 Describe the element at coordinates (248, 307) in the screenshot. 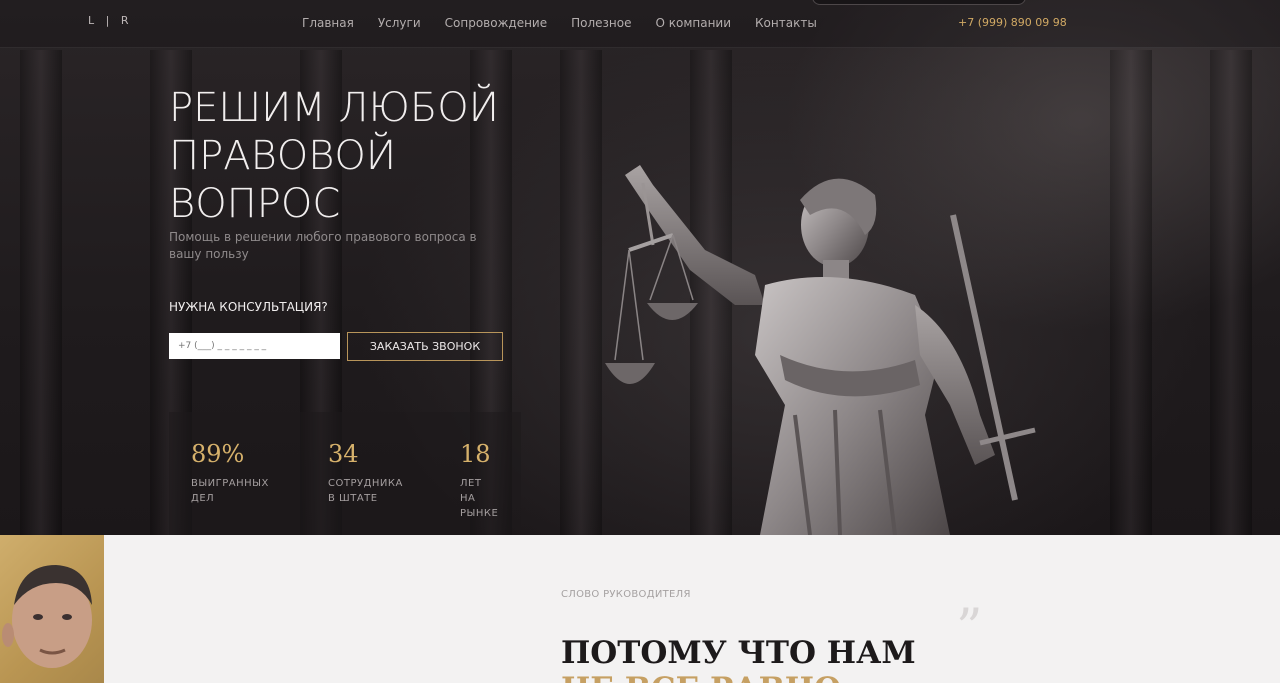

I see `consult-label: НУЖНА КОНСУЛЬТАЦИЯ?` at that location.